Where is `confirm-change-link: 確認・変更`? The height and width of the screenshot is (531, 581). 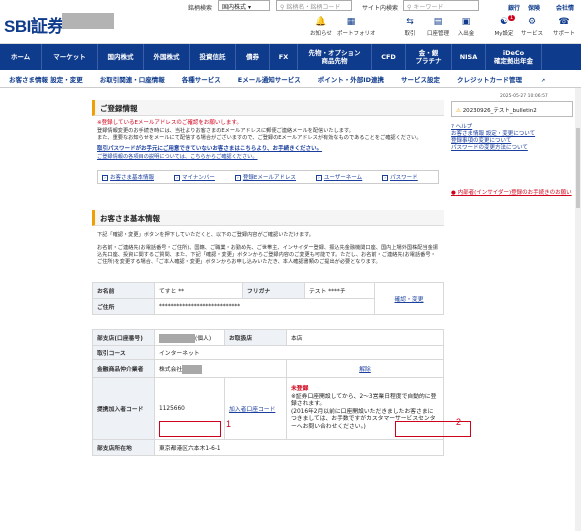 confirm-change-link: 確認・変更 is located at coordinates (409, 300).